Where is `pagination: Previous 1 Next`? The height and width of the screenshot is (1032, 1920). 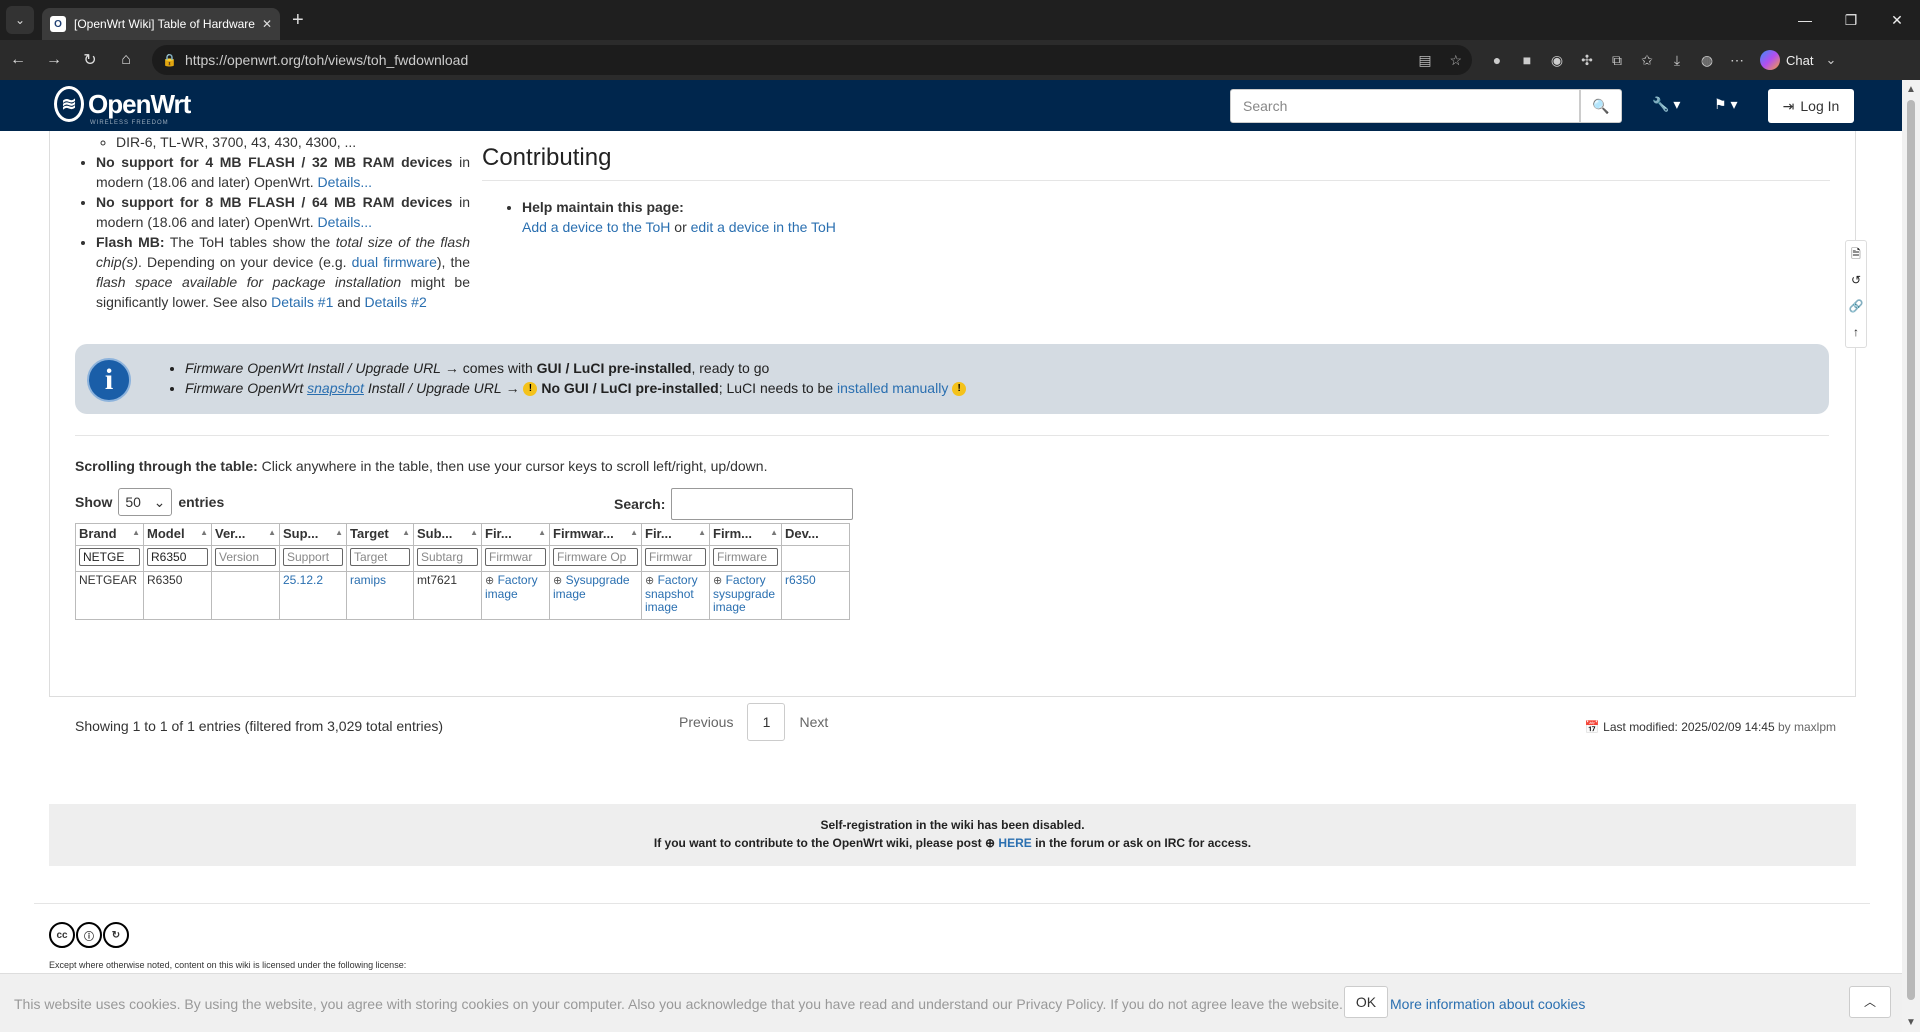 pagination: Previous 1 Next is located at coordinates (753, 722).